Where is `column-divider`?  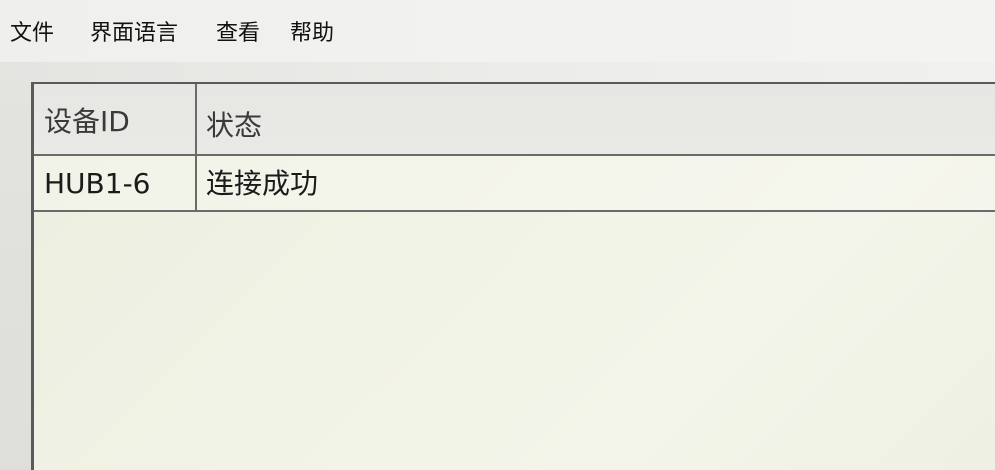 column-divider is located at coordinates (196, 148).